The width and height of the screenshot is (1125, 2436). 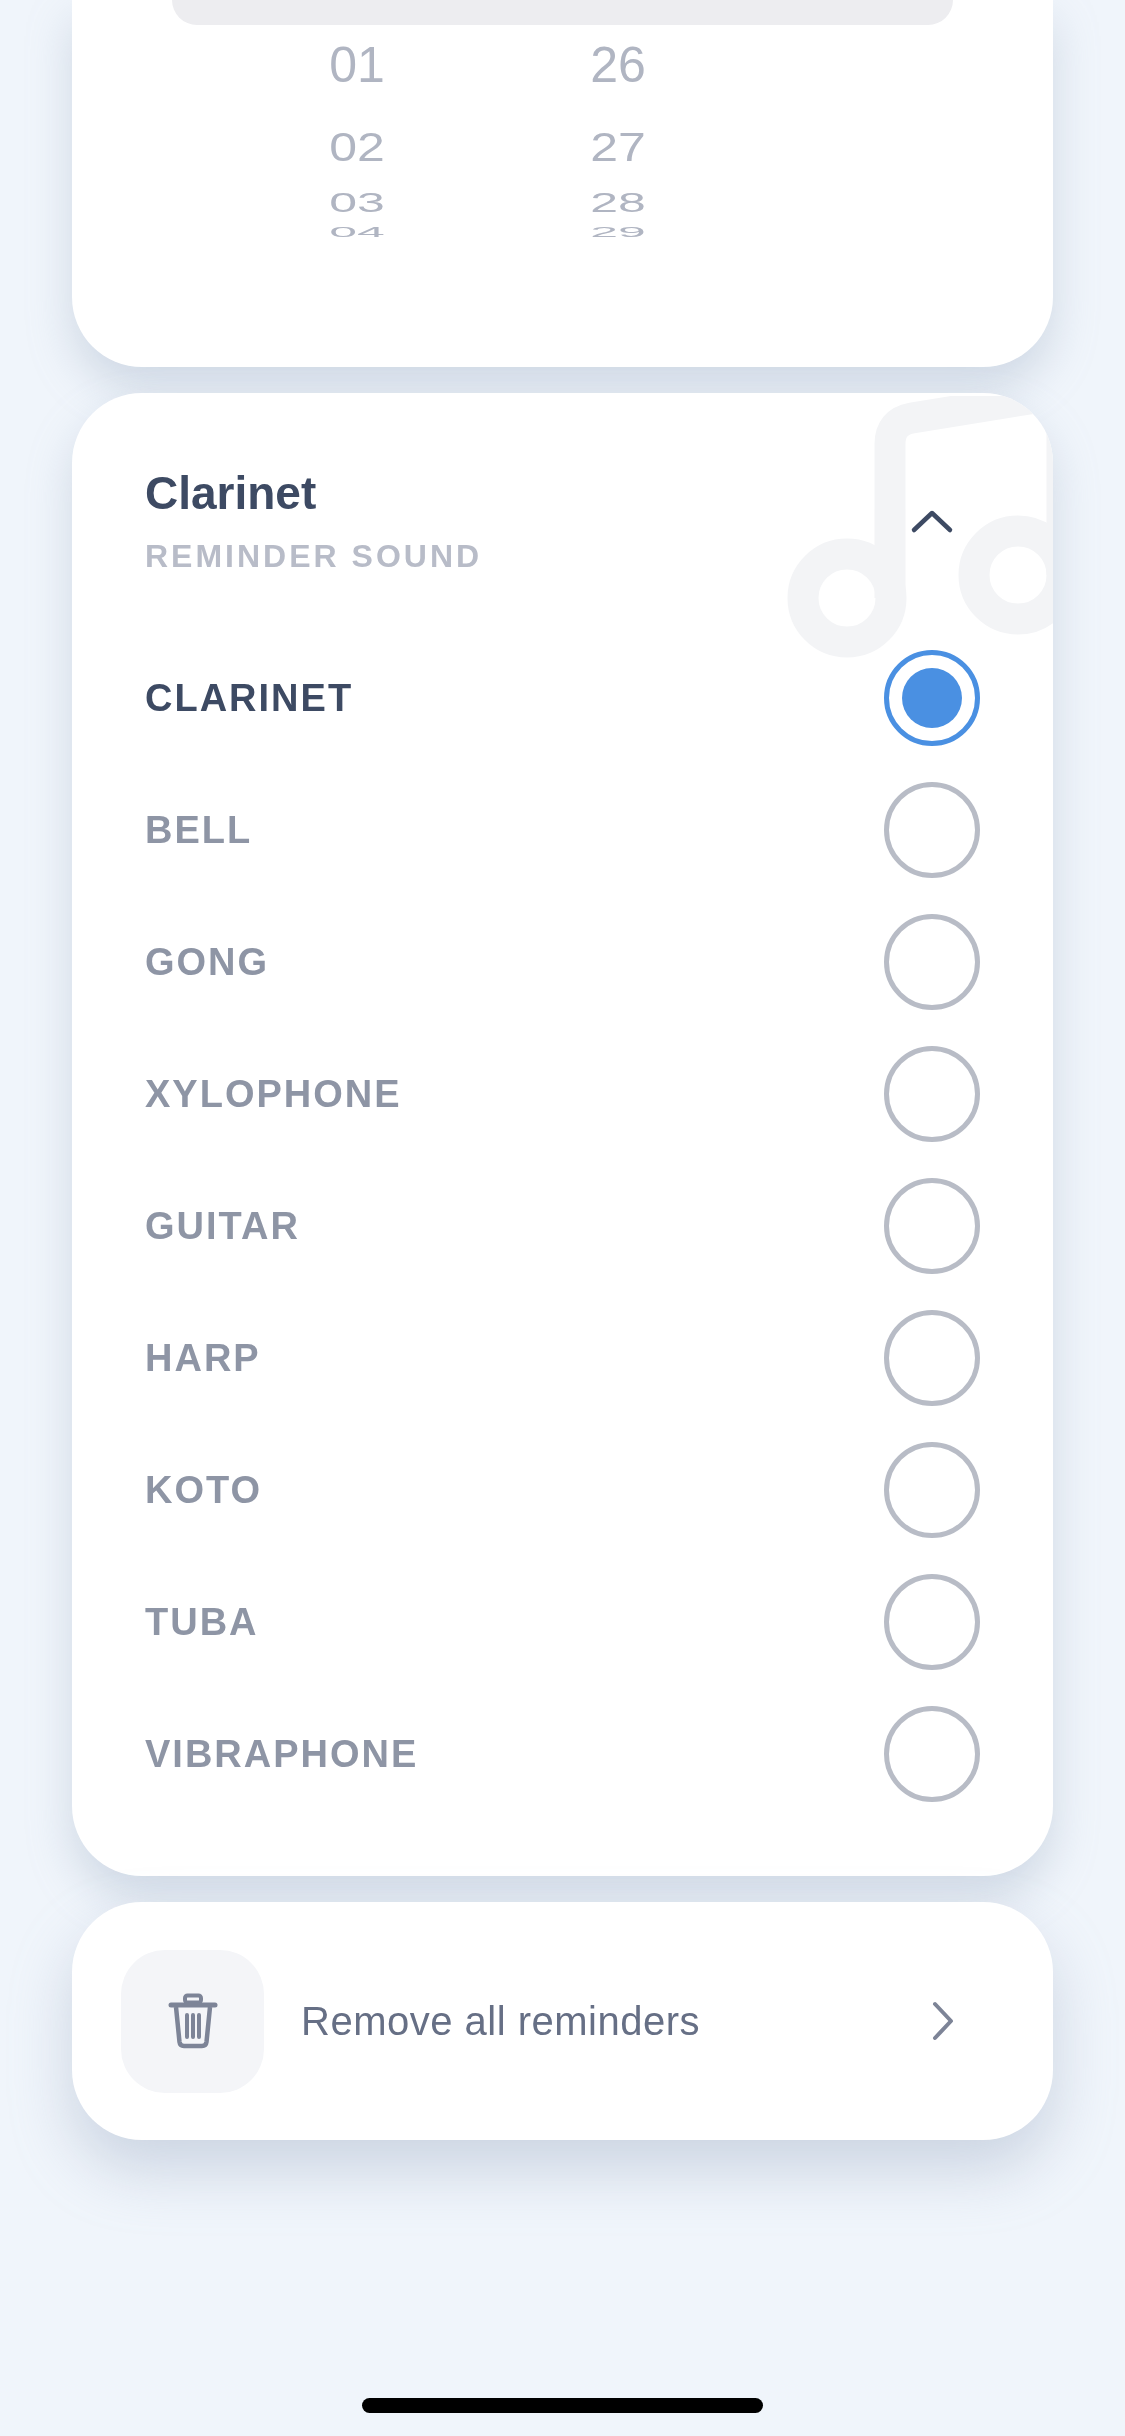 What do you see at coordinates (314, 556) in the screenshot?
I see `sound-subtitle: REMINDER SOUND` at bounding box center [314, 556].